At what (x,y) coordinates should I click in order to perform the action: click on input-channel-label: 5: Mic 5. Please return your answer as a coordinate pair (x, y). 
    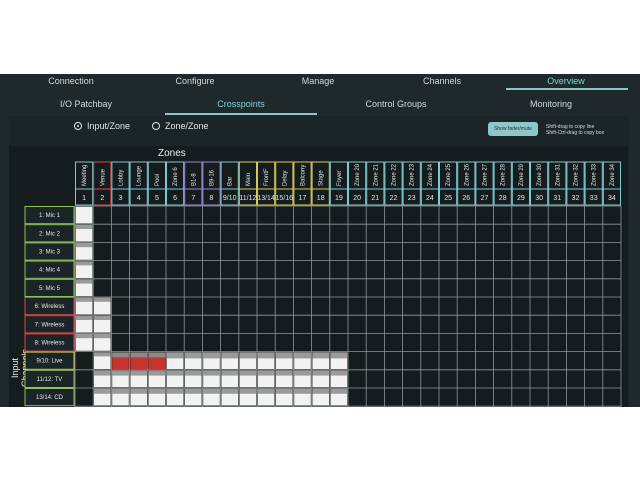
    Looking at the image, I should click on (50, 289).